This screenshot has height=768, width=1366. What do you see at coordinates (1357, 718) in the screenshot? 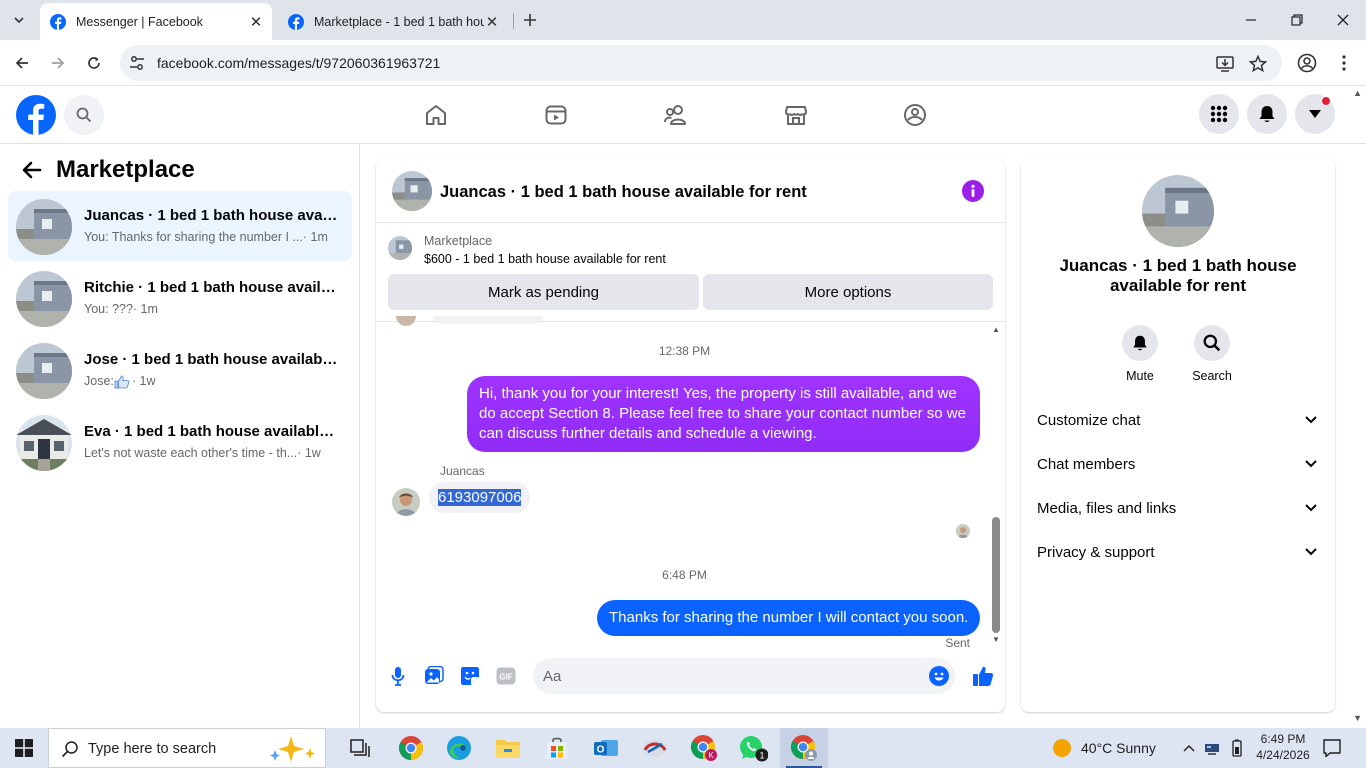
I see `page-scroll-down-arrow: ▼` at bounding box center [1357, 718].